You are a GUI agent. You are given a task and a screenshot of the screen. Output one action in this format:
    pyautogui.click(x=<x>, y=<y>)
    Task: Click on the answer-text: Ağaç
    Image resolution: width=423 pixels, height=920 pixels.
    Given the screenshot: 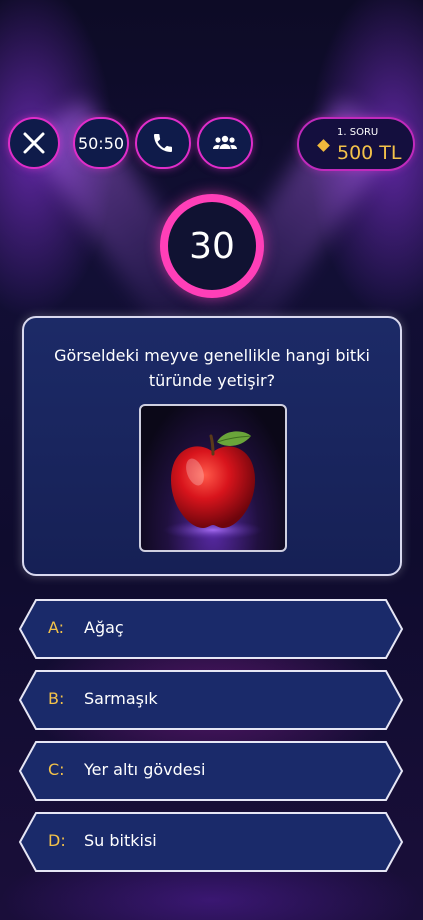 What is the action you would take?
    pyautogui.click(x=104, y=627)
    